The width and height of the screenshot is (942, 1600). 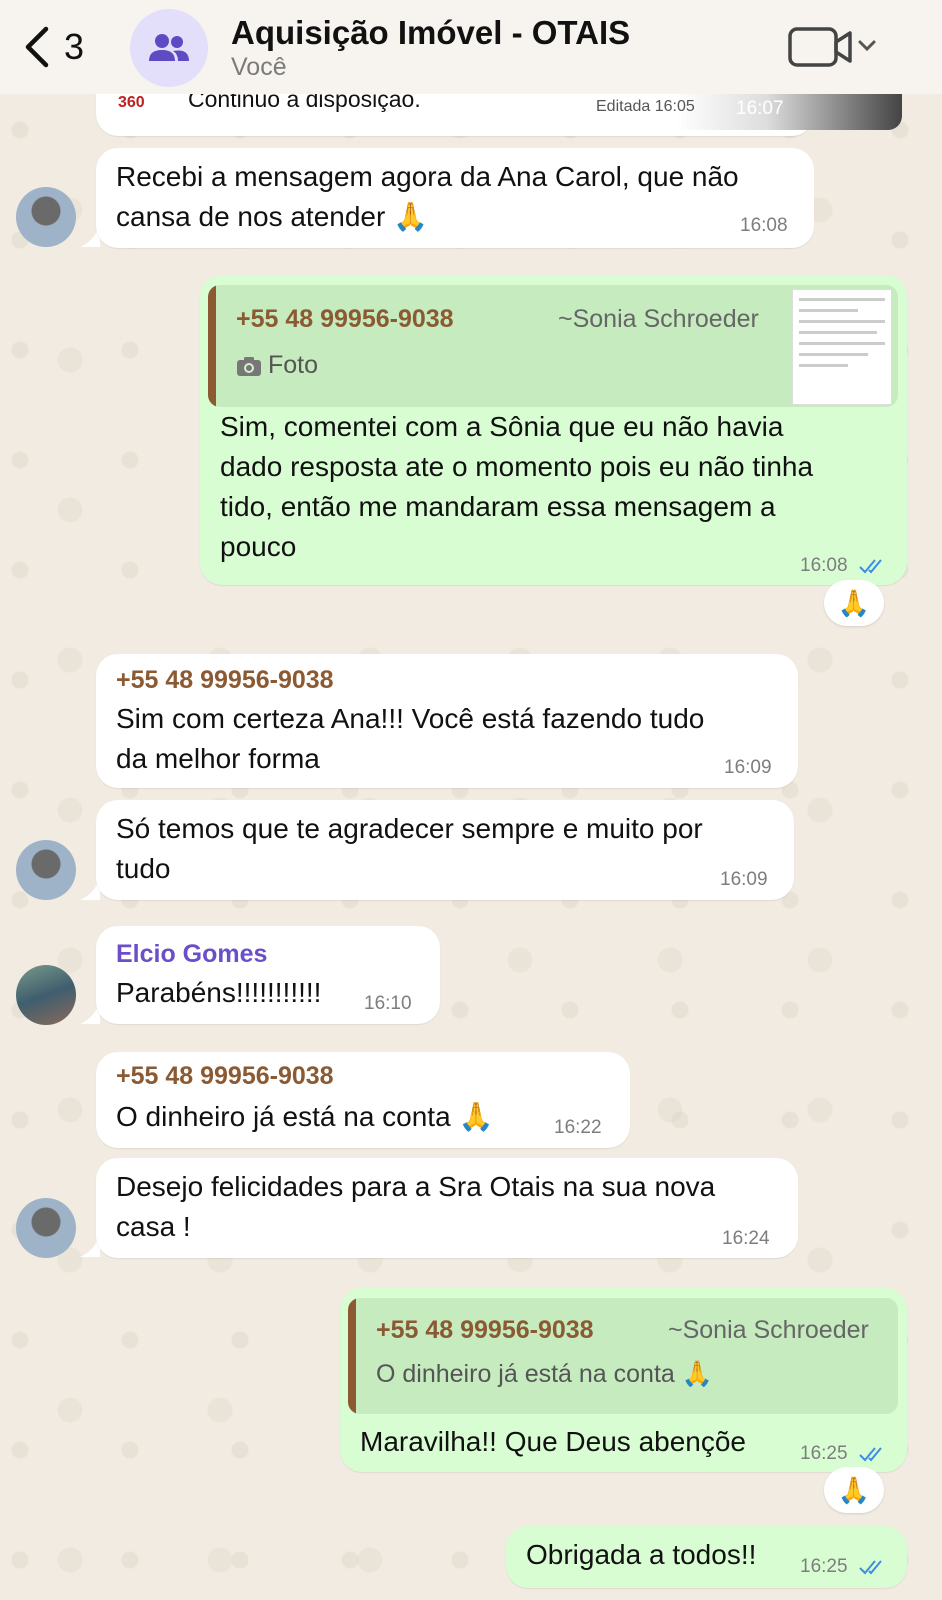 I want to click on message-text: Parabéns!!!!!!!!!!!, so click(x=219, y=992).